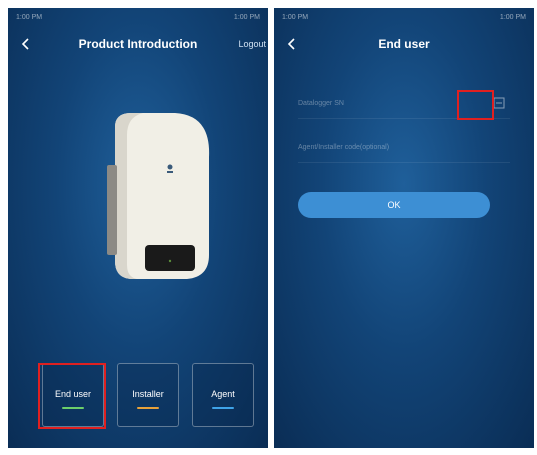 The width and height of the screenshot is (537, 455). I want to click on nav-bar: Product Introduction Logout, so click(138, 45).